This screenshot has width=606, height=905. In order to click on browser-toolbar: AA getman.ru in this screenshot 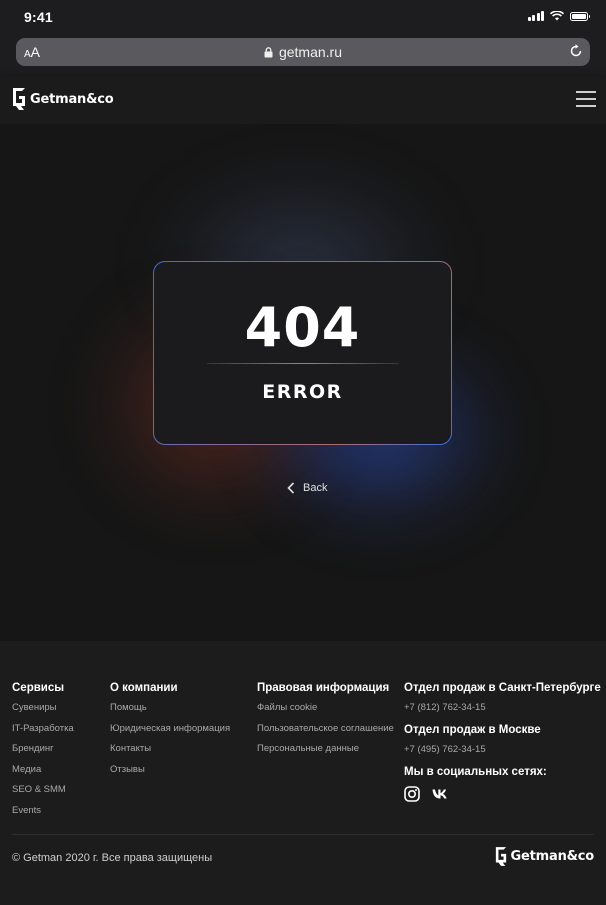, I will do `click(303, 55)`.